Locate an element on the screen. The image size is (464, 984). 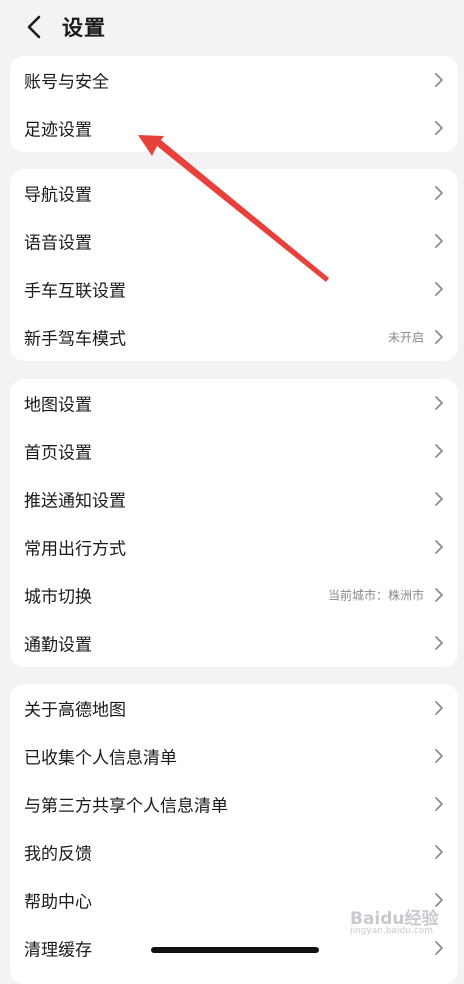
settings-item-label: 关于高德地图 is located at coordinates (75, 710).